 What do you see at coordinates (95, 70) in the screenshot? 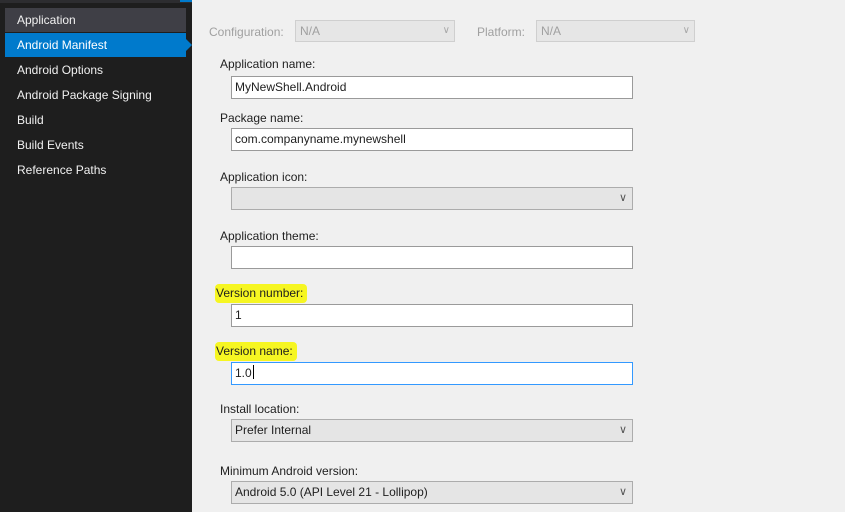
I see `sidebar-item-android-options: Android Options` at bounding box center [95, 70].